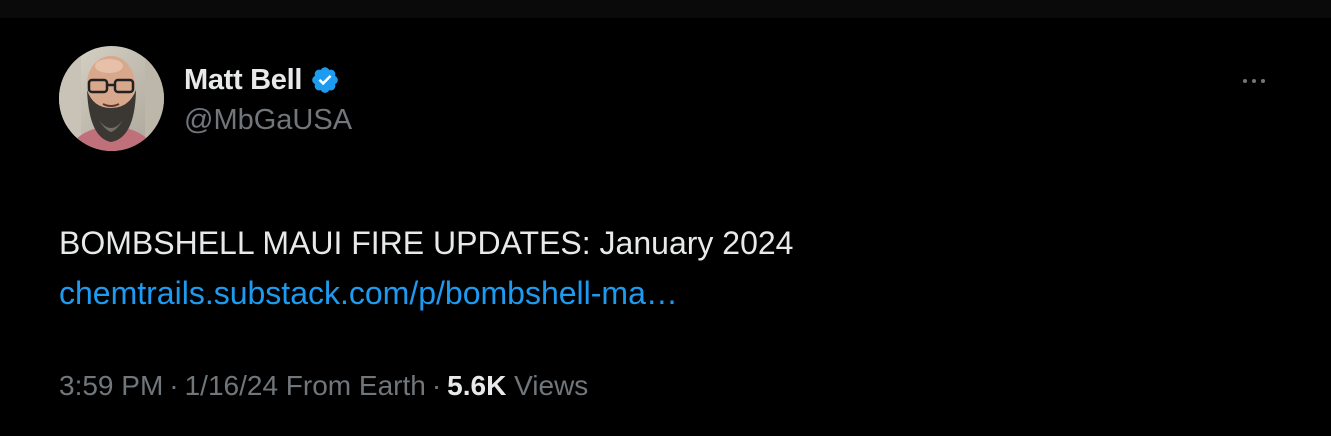 This screenshot has height=436, width=1331. I want to click on views-count: 5.6K, so click(477, 385).